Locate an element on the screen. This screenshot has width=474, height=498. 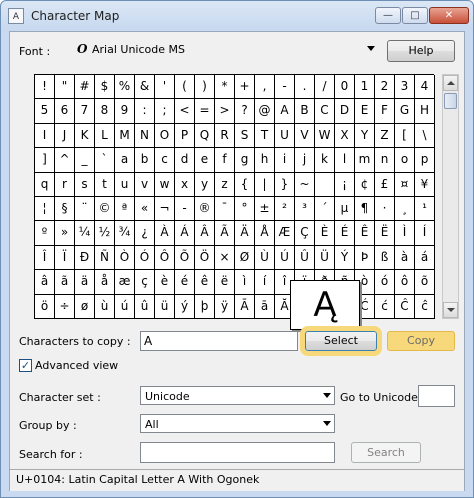
character-cell: ¶ is located at coordinates (365, 209).